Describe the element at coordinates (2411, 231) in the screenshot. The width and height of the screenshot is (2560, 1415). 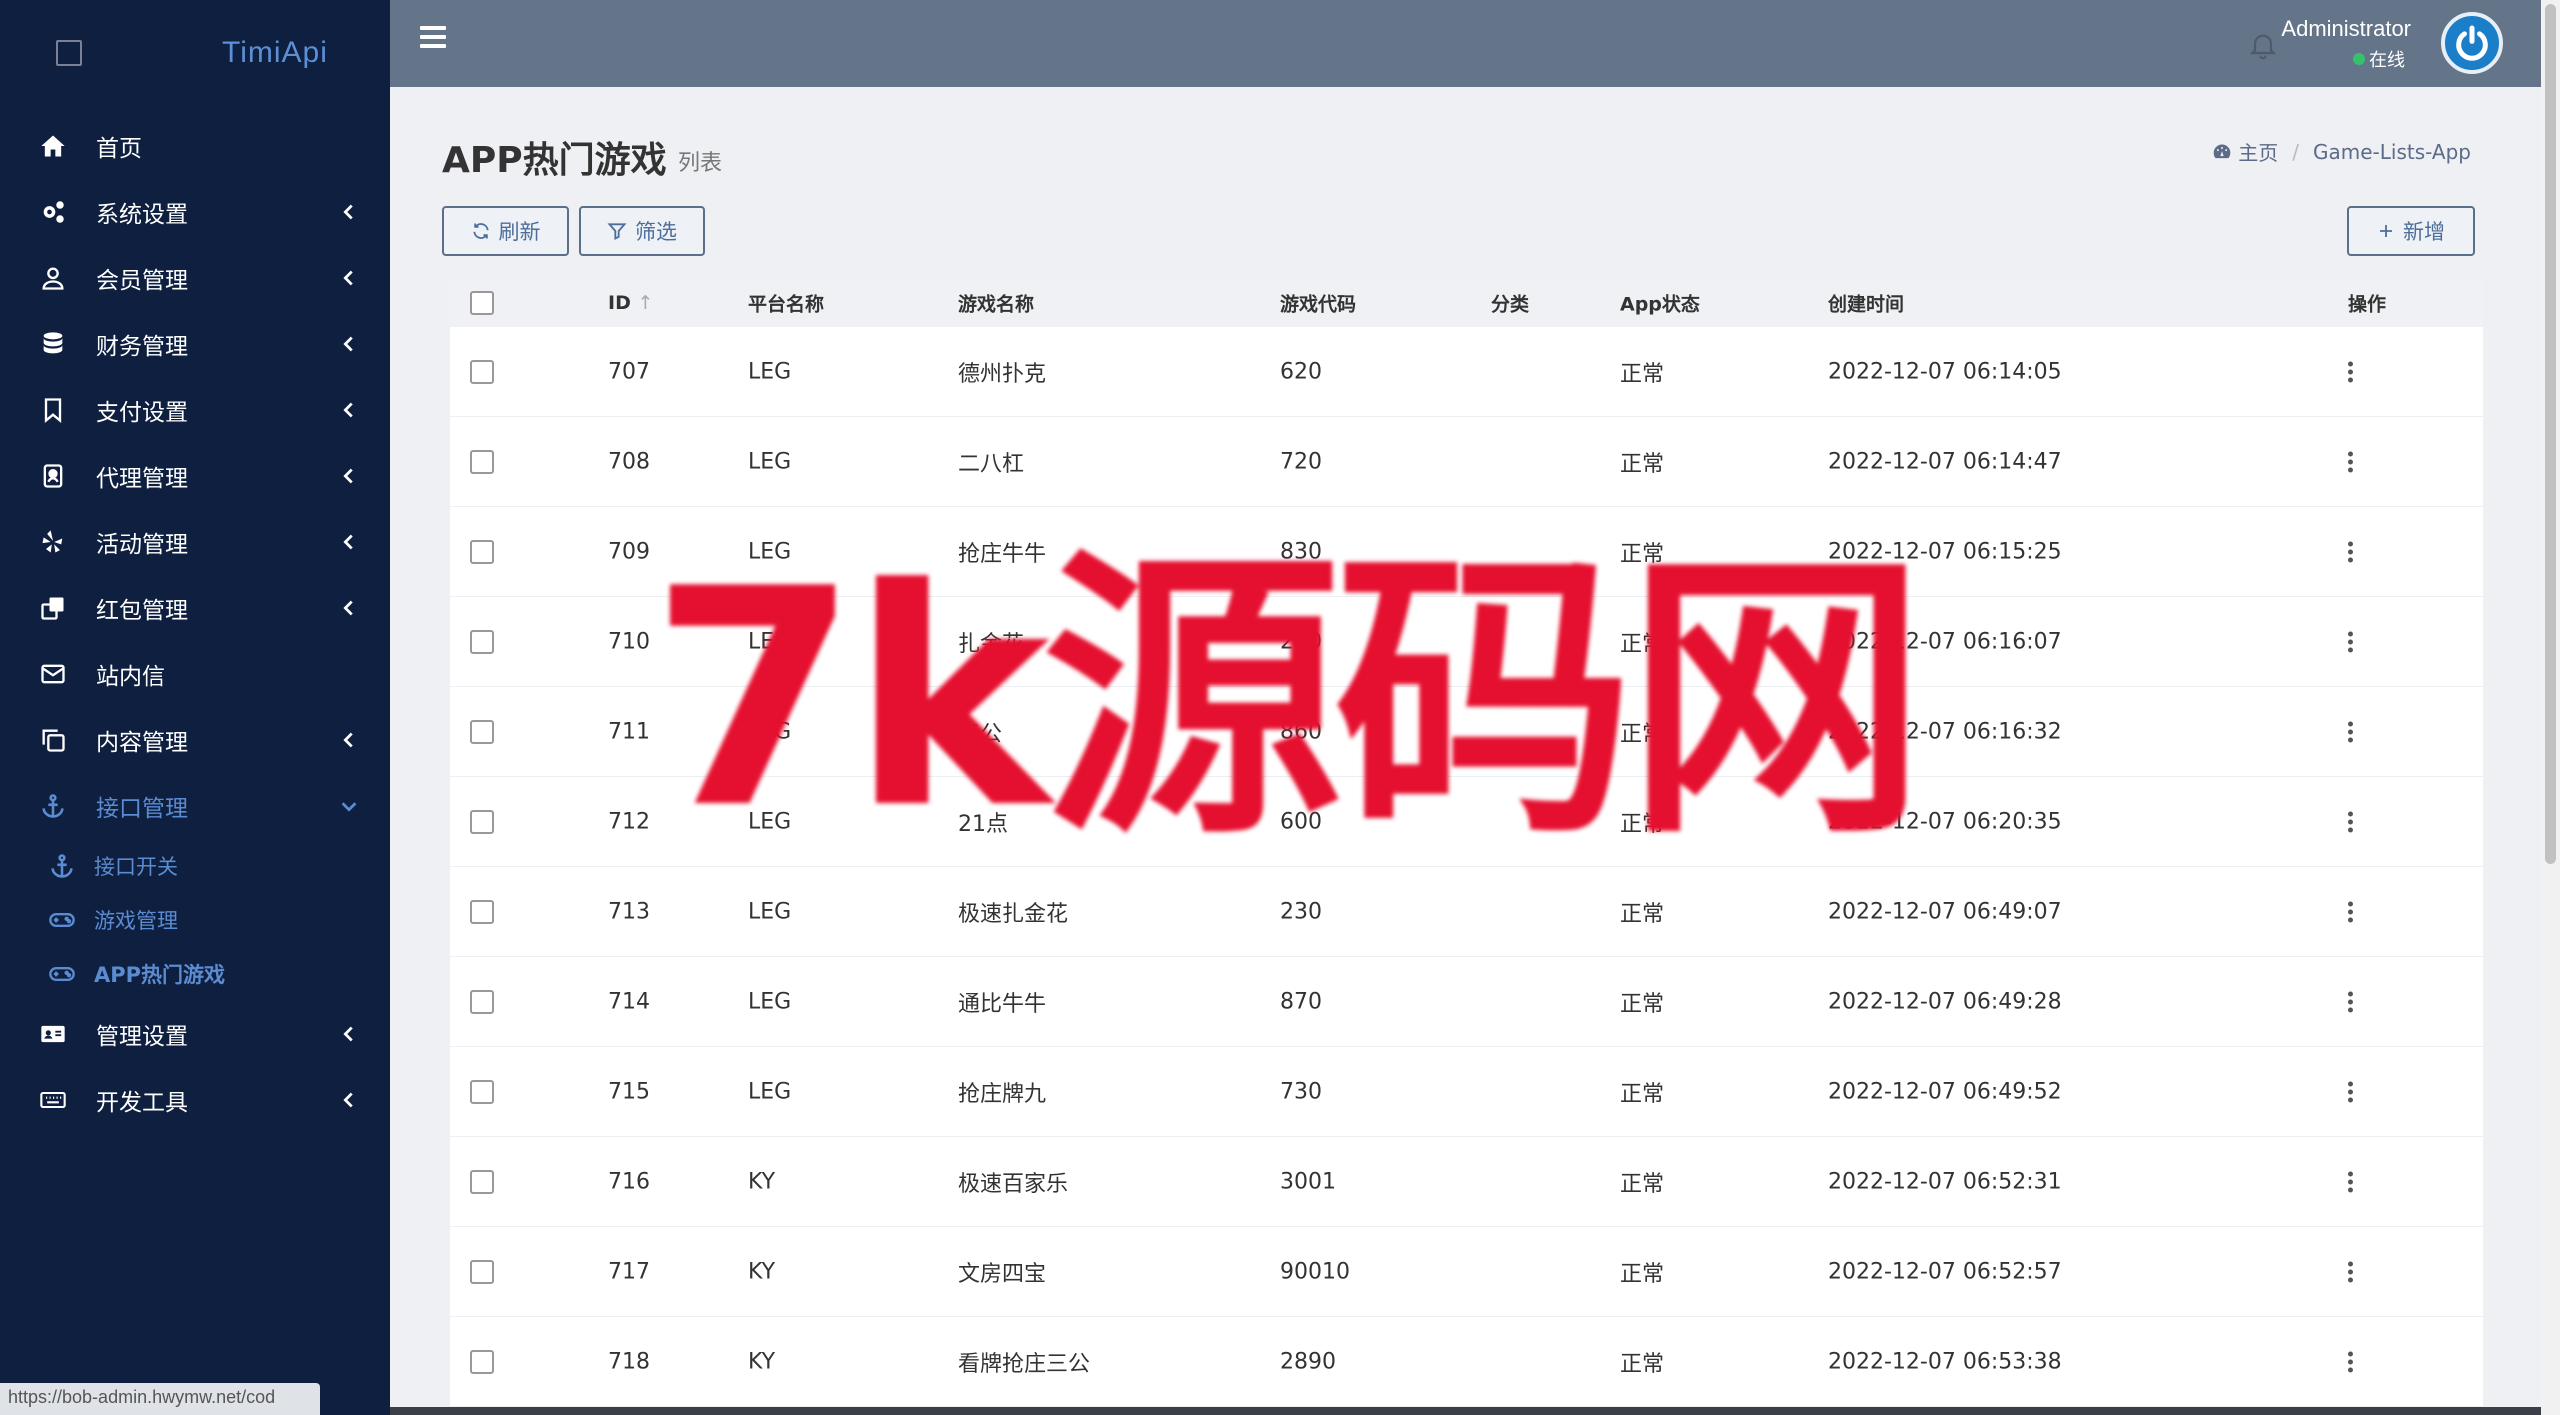
I see `add-button: 新增` at that location.